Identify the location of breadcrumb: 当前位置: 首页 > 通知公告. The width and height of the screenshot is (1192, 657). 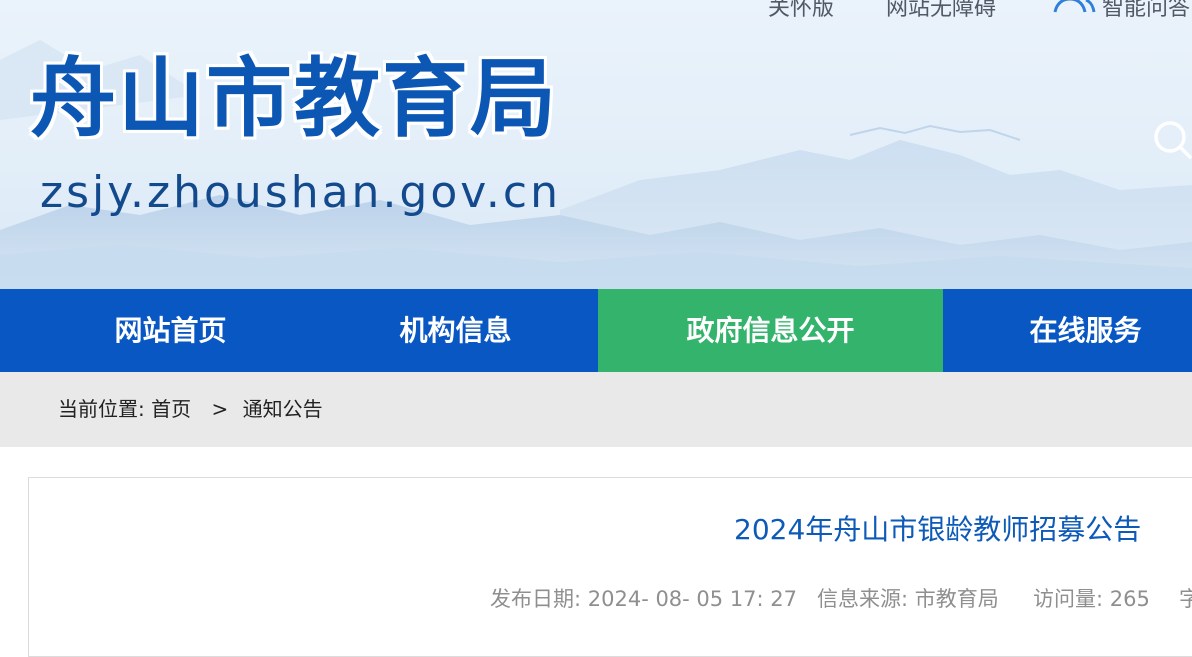
(190, 409).